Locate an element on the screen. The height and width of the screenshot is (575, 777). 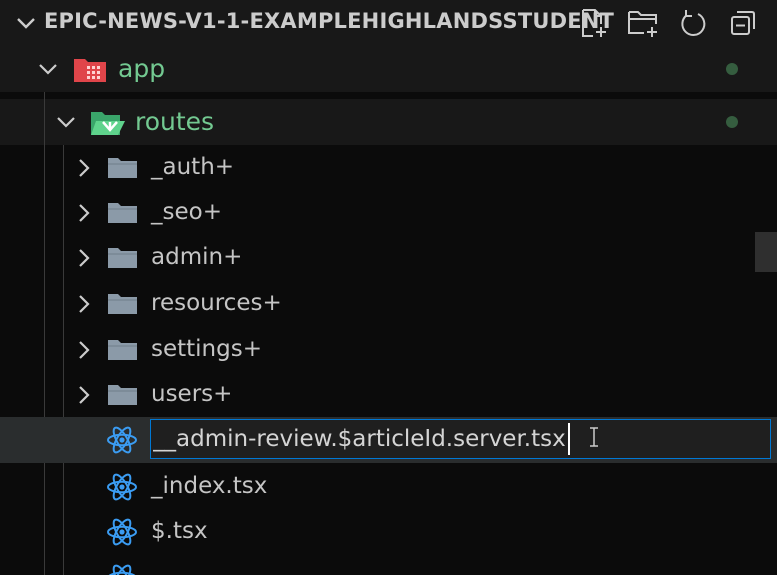
tree-folder: admin+ is located at coordinates (388, 258).